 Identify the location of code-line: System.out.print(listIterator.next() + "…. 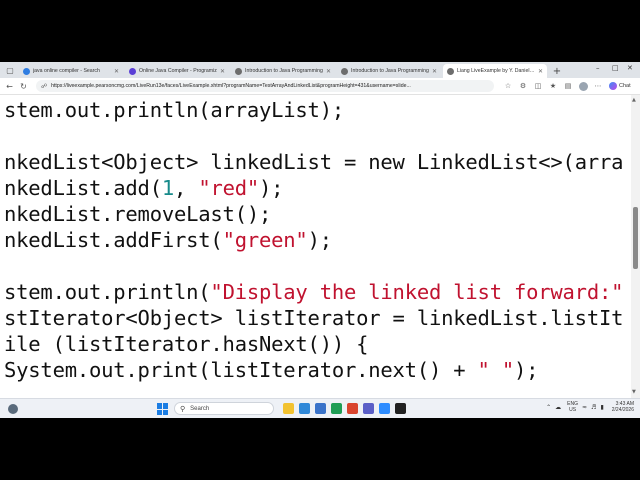
(271, 370).